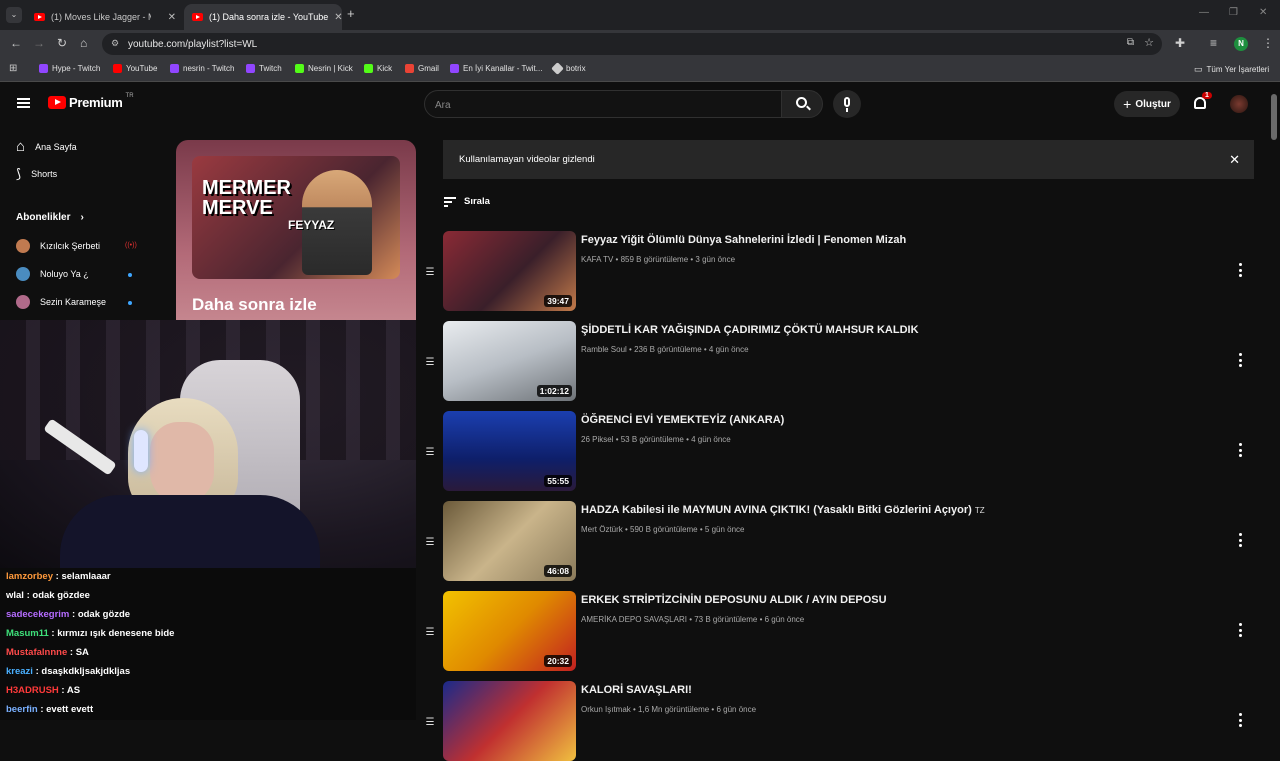 The width and height of the screenshot is (1280, 761). Describe the element at coordinates (22, 709) in the screenshot. I see `chat-username: beerfin` at that location.